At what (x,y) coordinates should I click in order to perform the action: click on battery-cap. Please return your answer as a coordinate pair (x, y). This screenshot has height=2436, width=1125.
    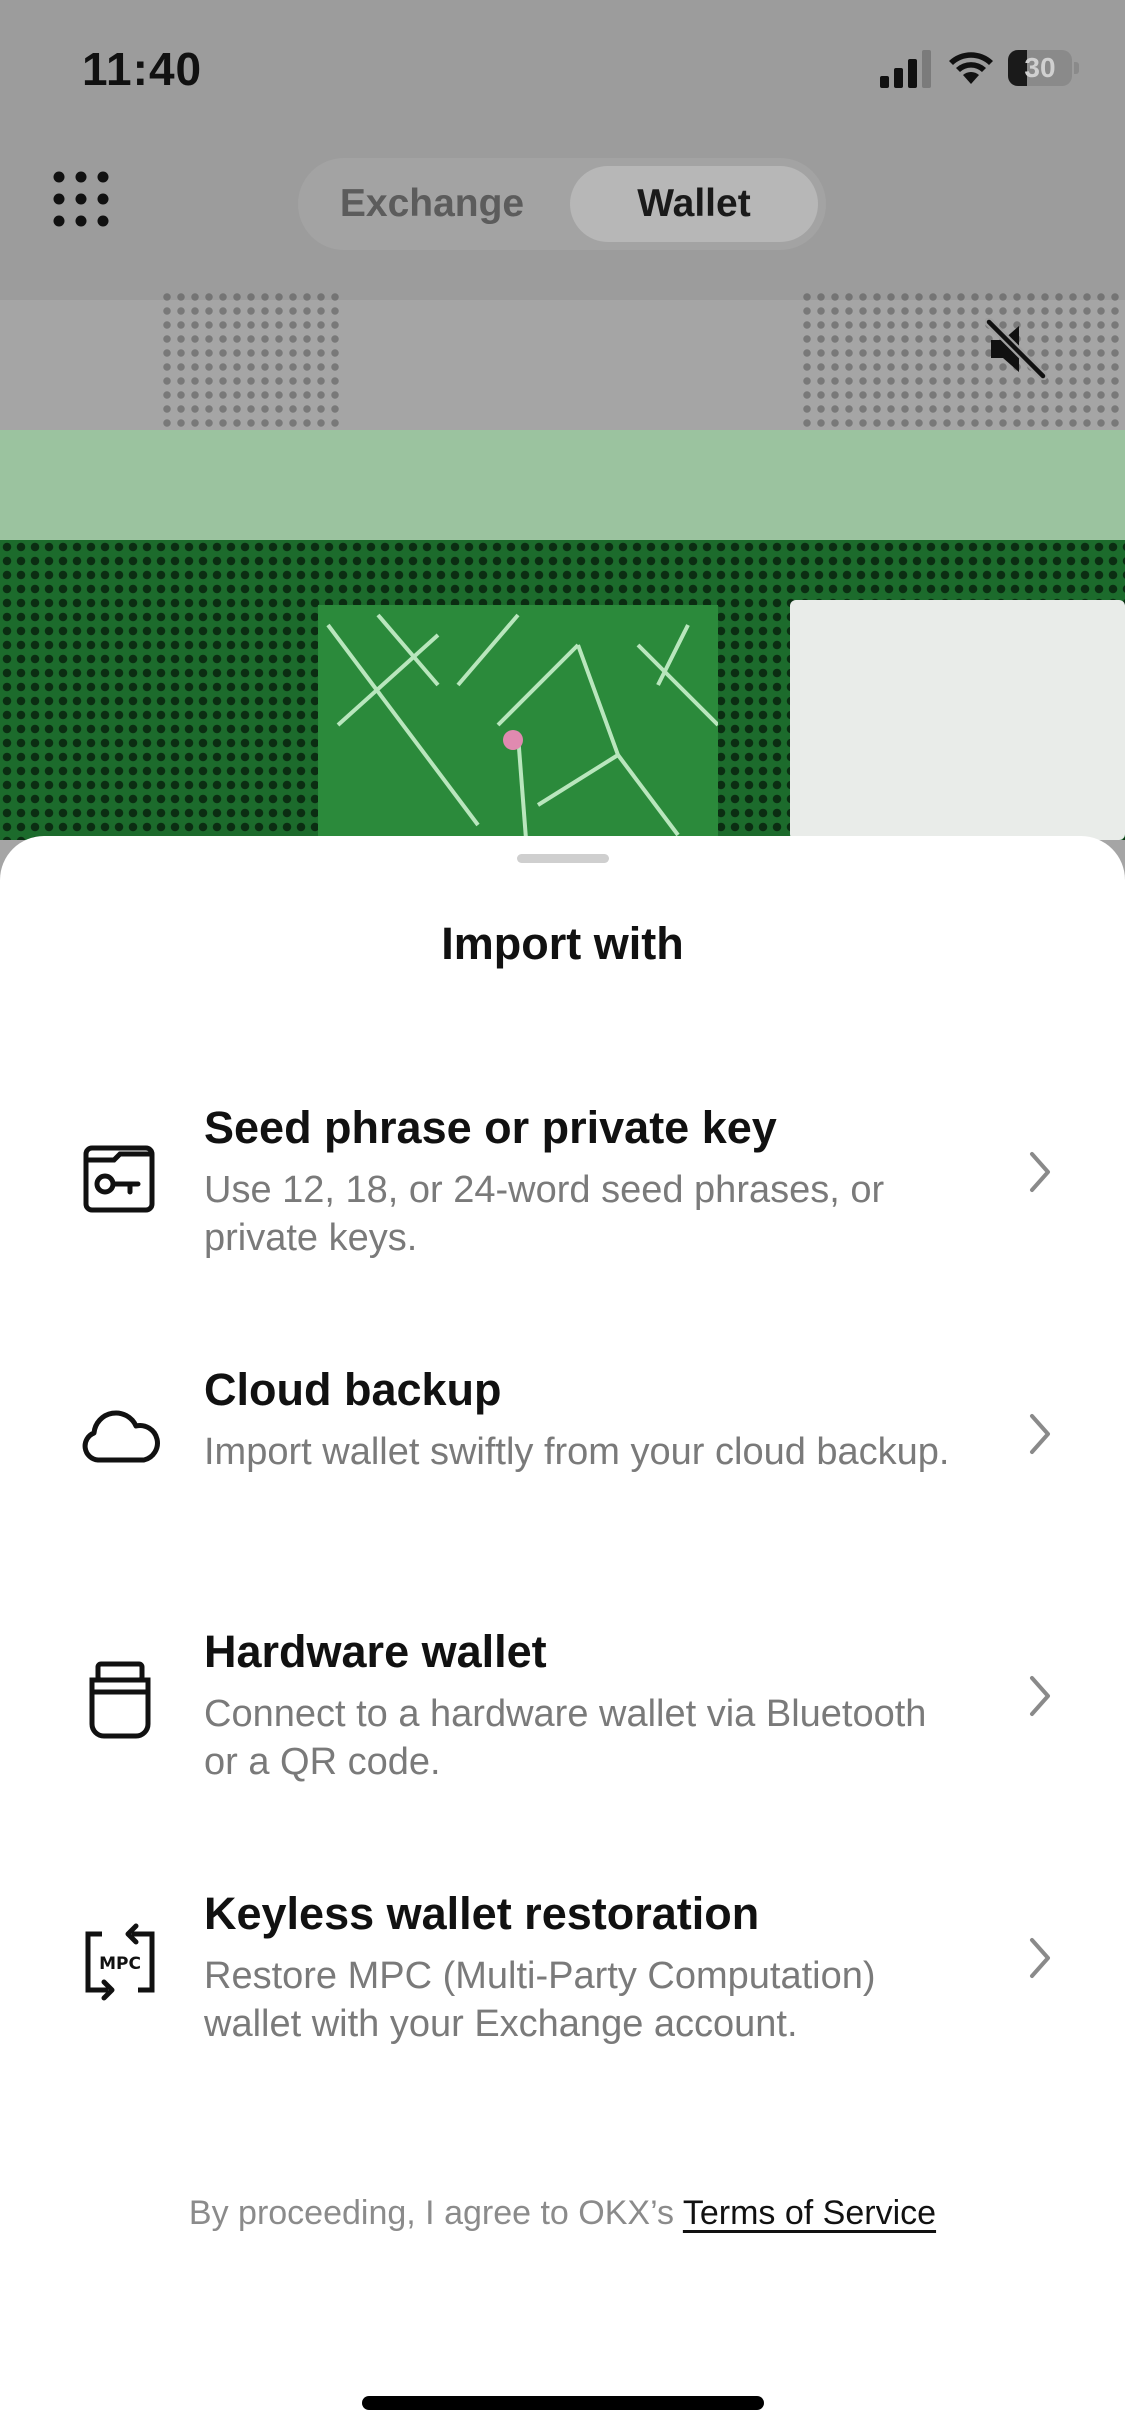
    Looking at the image, I should click on (1076, 68).